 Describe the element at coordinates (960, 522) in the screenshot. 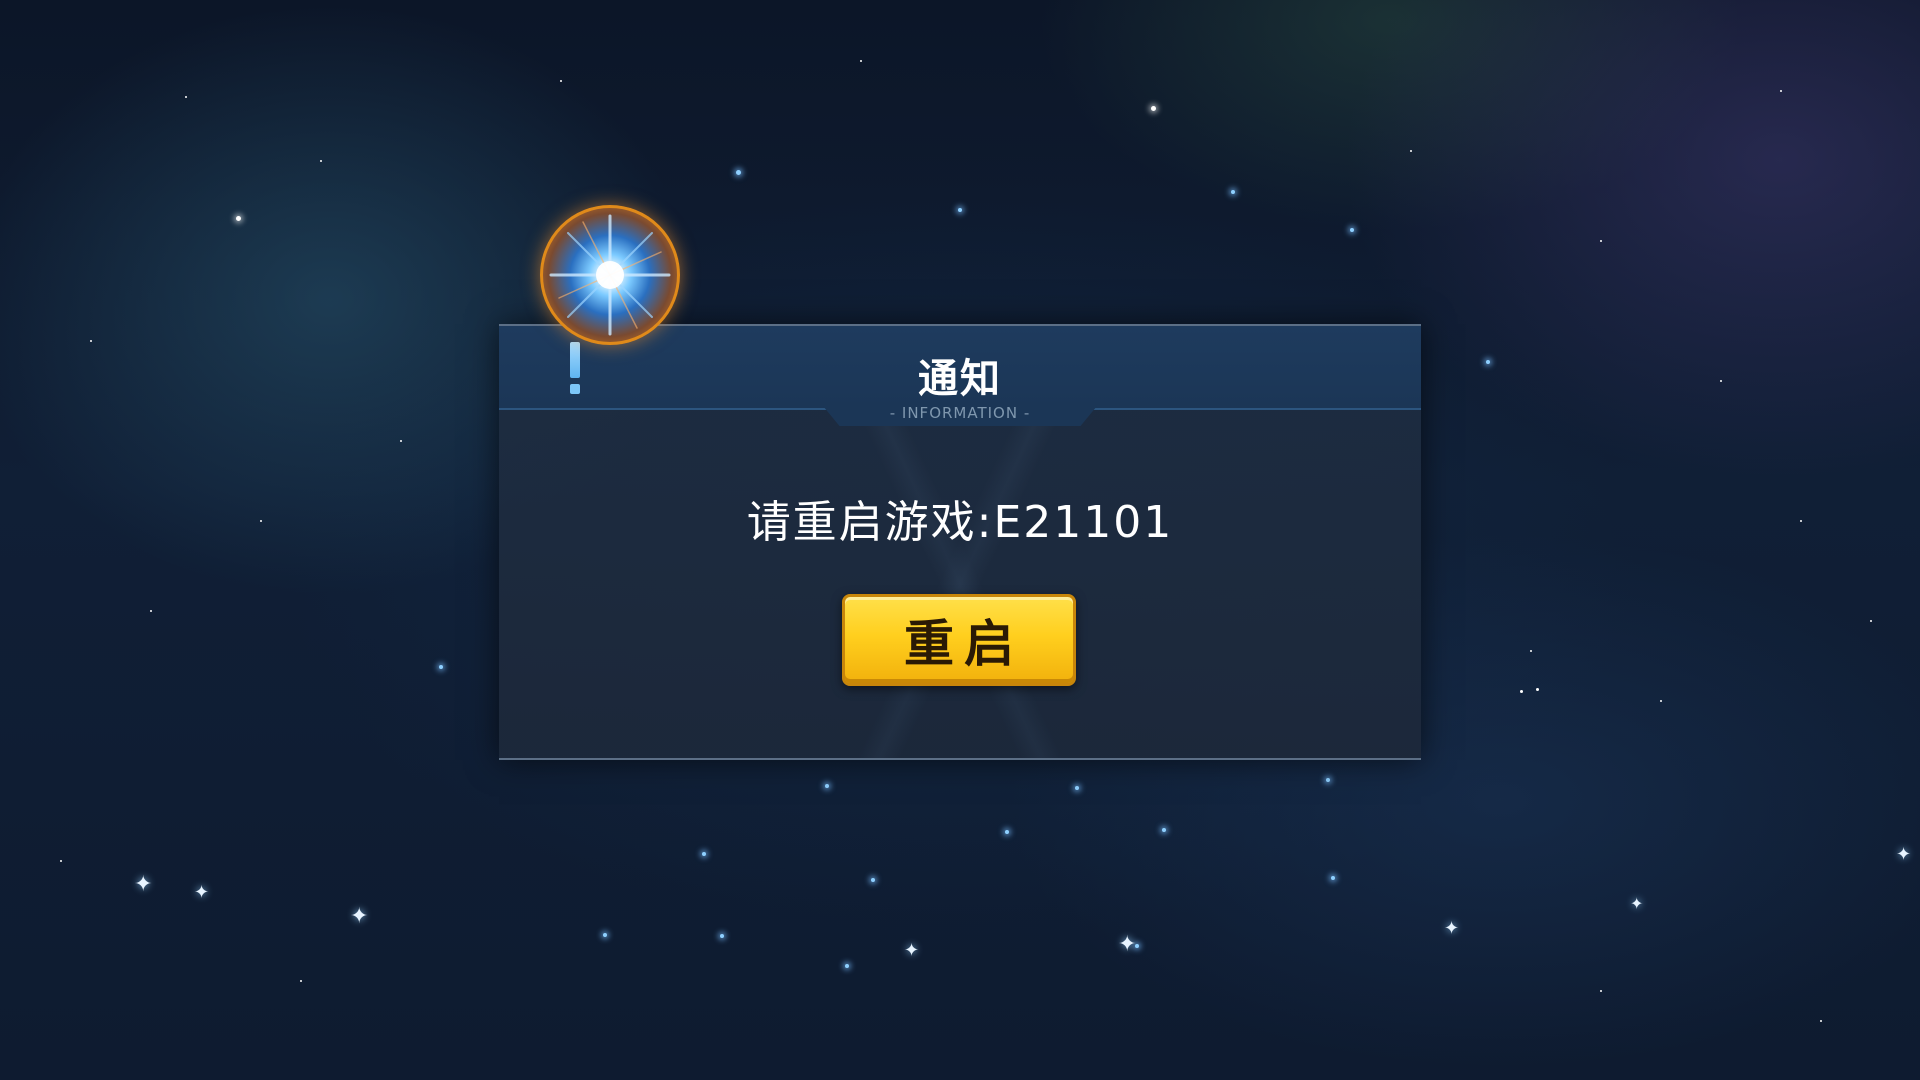

I see `error-message: 请重启游戏:E21101` at that location.